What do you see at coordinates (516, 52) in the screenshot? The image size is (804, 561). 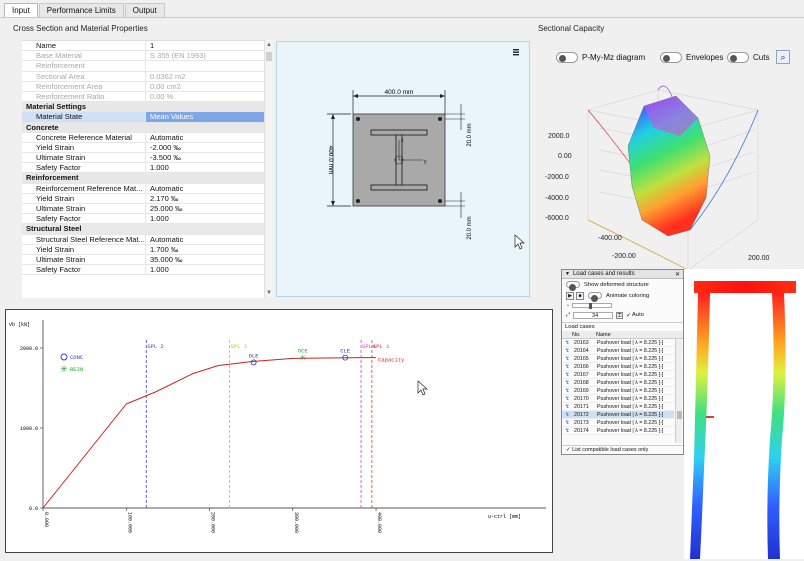 I see `hamburger-icon` at bounding box center [516, 52].